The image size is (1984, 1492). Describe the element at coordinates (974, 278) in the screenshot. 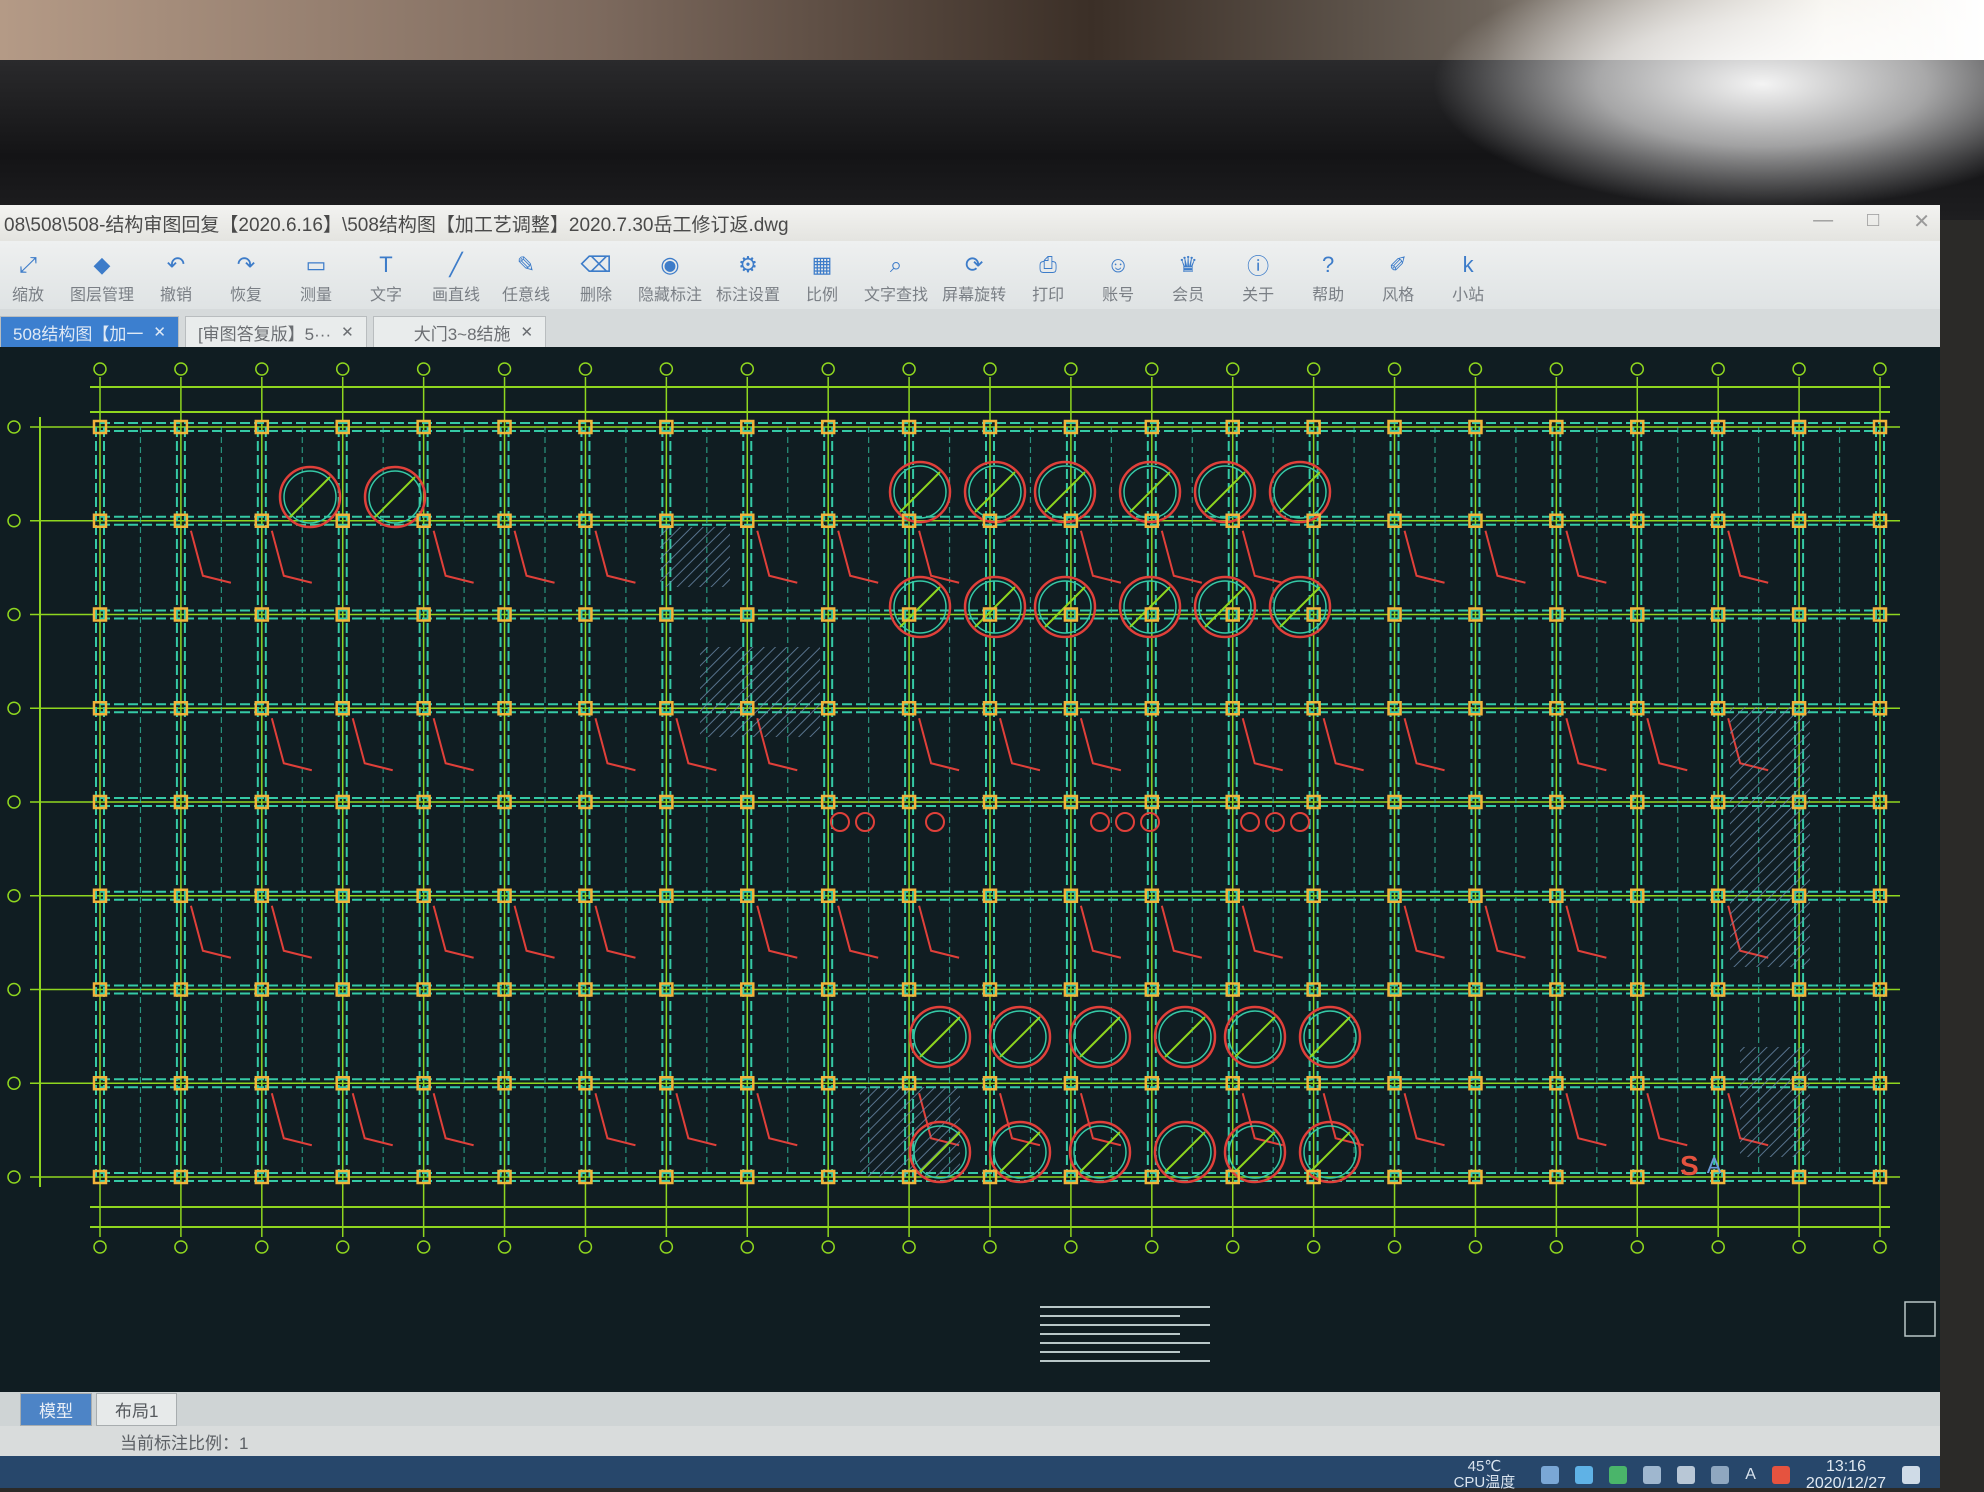

I see `toolbar-button-13: ⟳ 屏幕旋转` at that location.